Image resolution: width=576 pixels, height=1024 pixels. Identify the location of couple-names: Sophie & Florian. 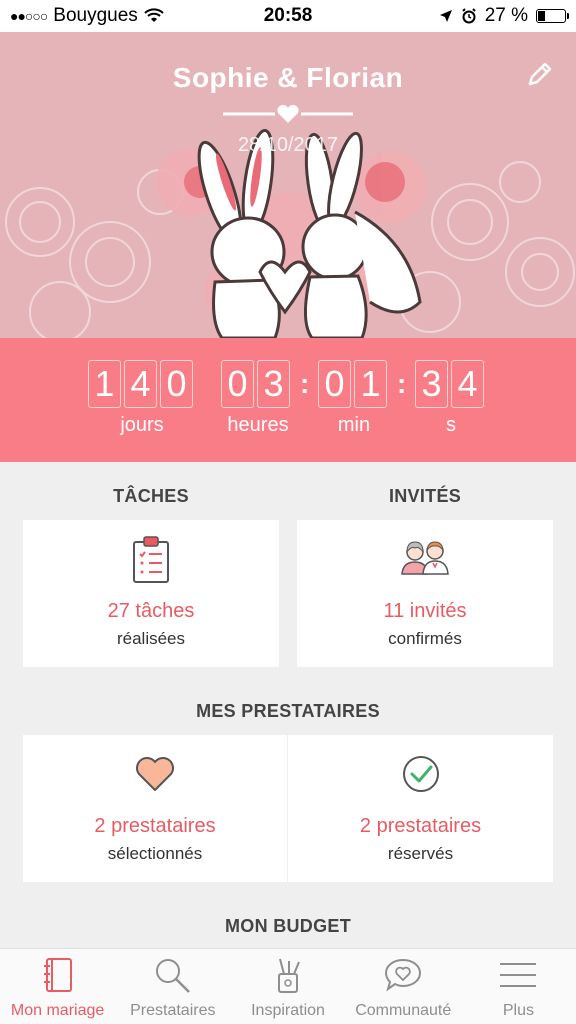
(288, 77).